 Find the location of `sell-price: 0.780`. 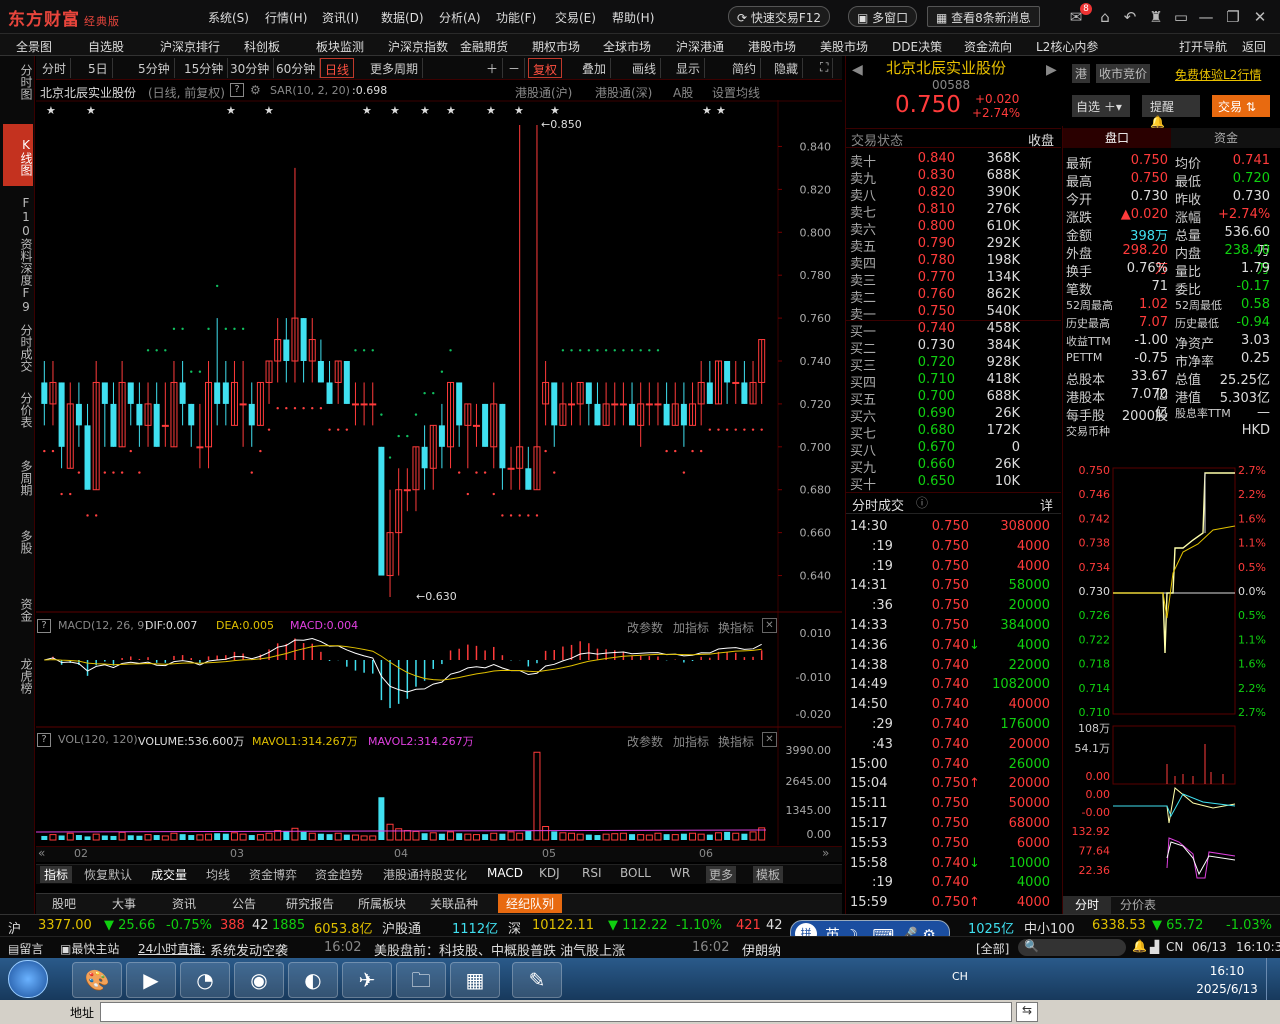

sell-price: 0.780 is located at coordinates (935, 260).